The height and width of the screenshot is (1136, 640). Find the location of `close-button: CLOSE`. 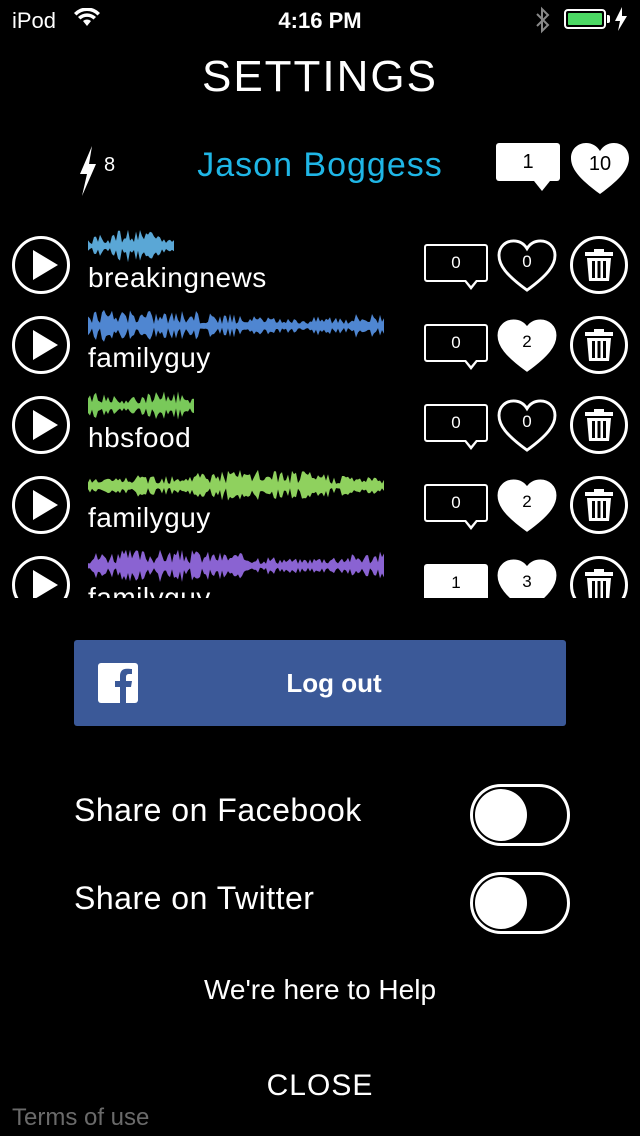

close-button: CLOSE is located at coordinates (320, 1086).